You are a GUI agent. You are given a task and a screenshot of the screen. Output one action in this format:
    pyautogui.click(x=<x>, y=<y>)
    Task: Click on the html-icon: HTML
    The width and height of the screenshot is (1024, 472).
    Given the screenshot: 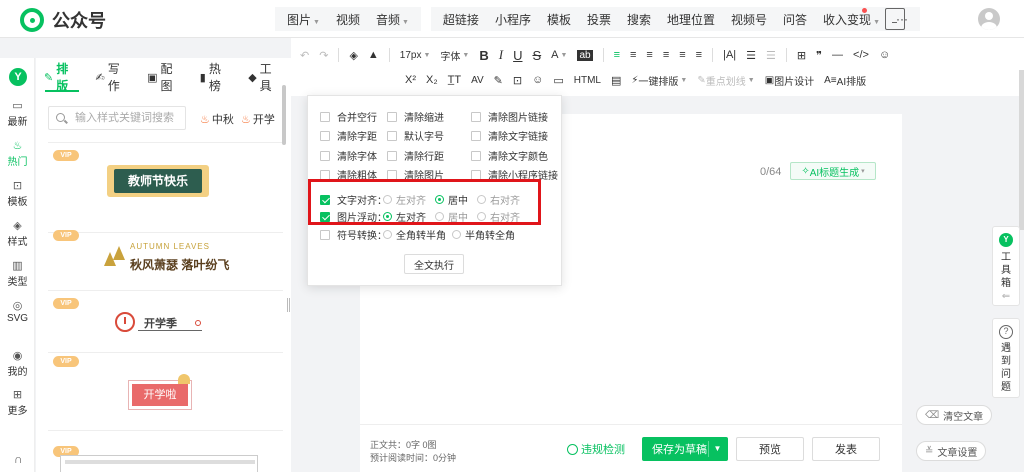 What is the action you would take?
    pyautogui.click(x=587, y=80)
    